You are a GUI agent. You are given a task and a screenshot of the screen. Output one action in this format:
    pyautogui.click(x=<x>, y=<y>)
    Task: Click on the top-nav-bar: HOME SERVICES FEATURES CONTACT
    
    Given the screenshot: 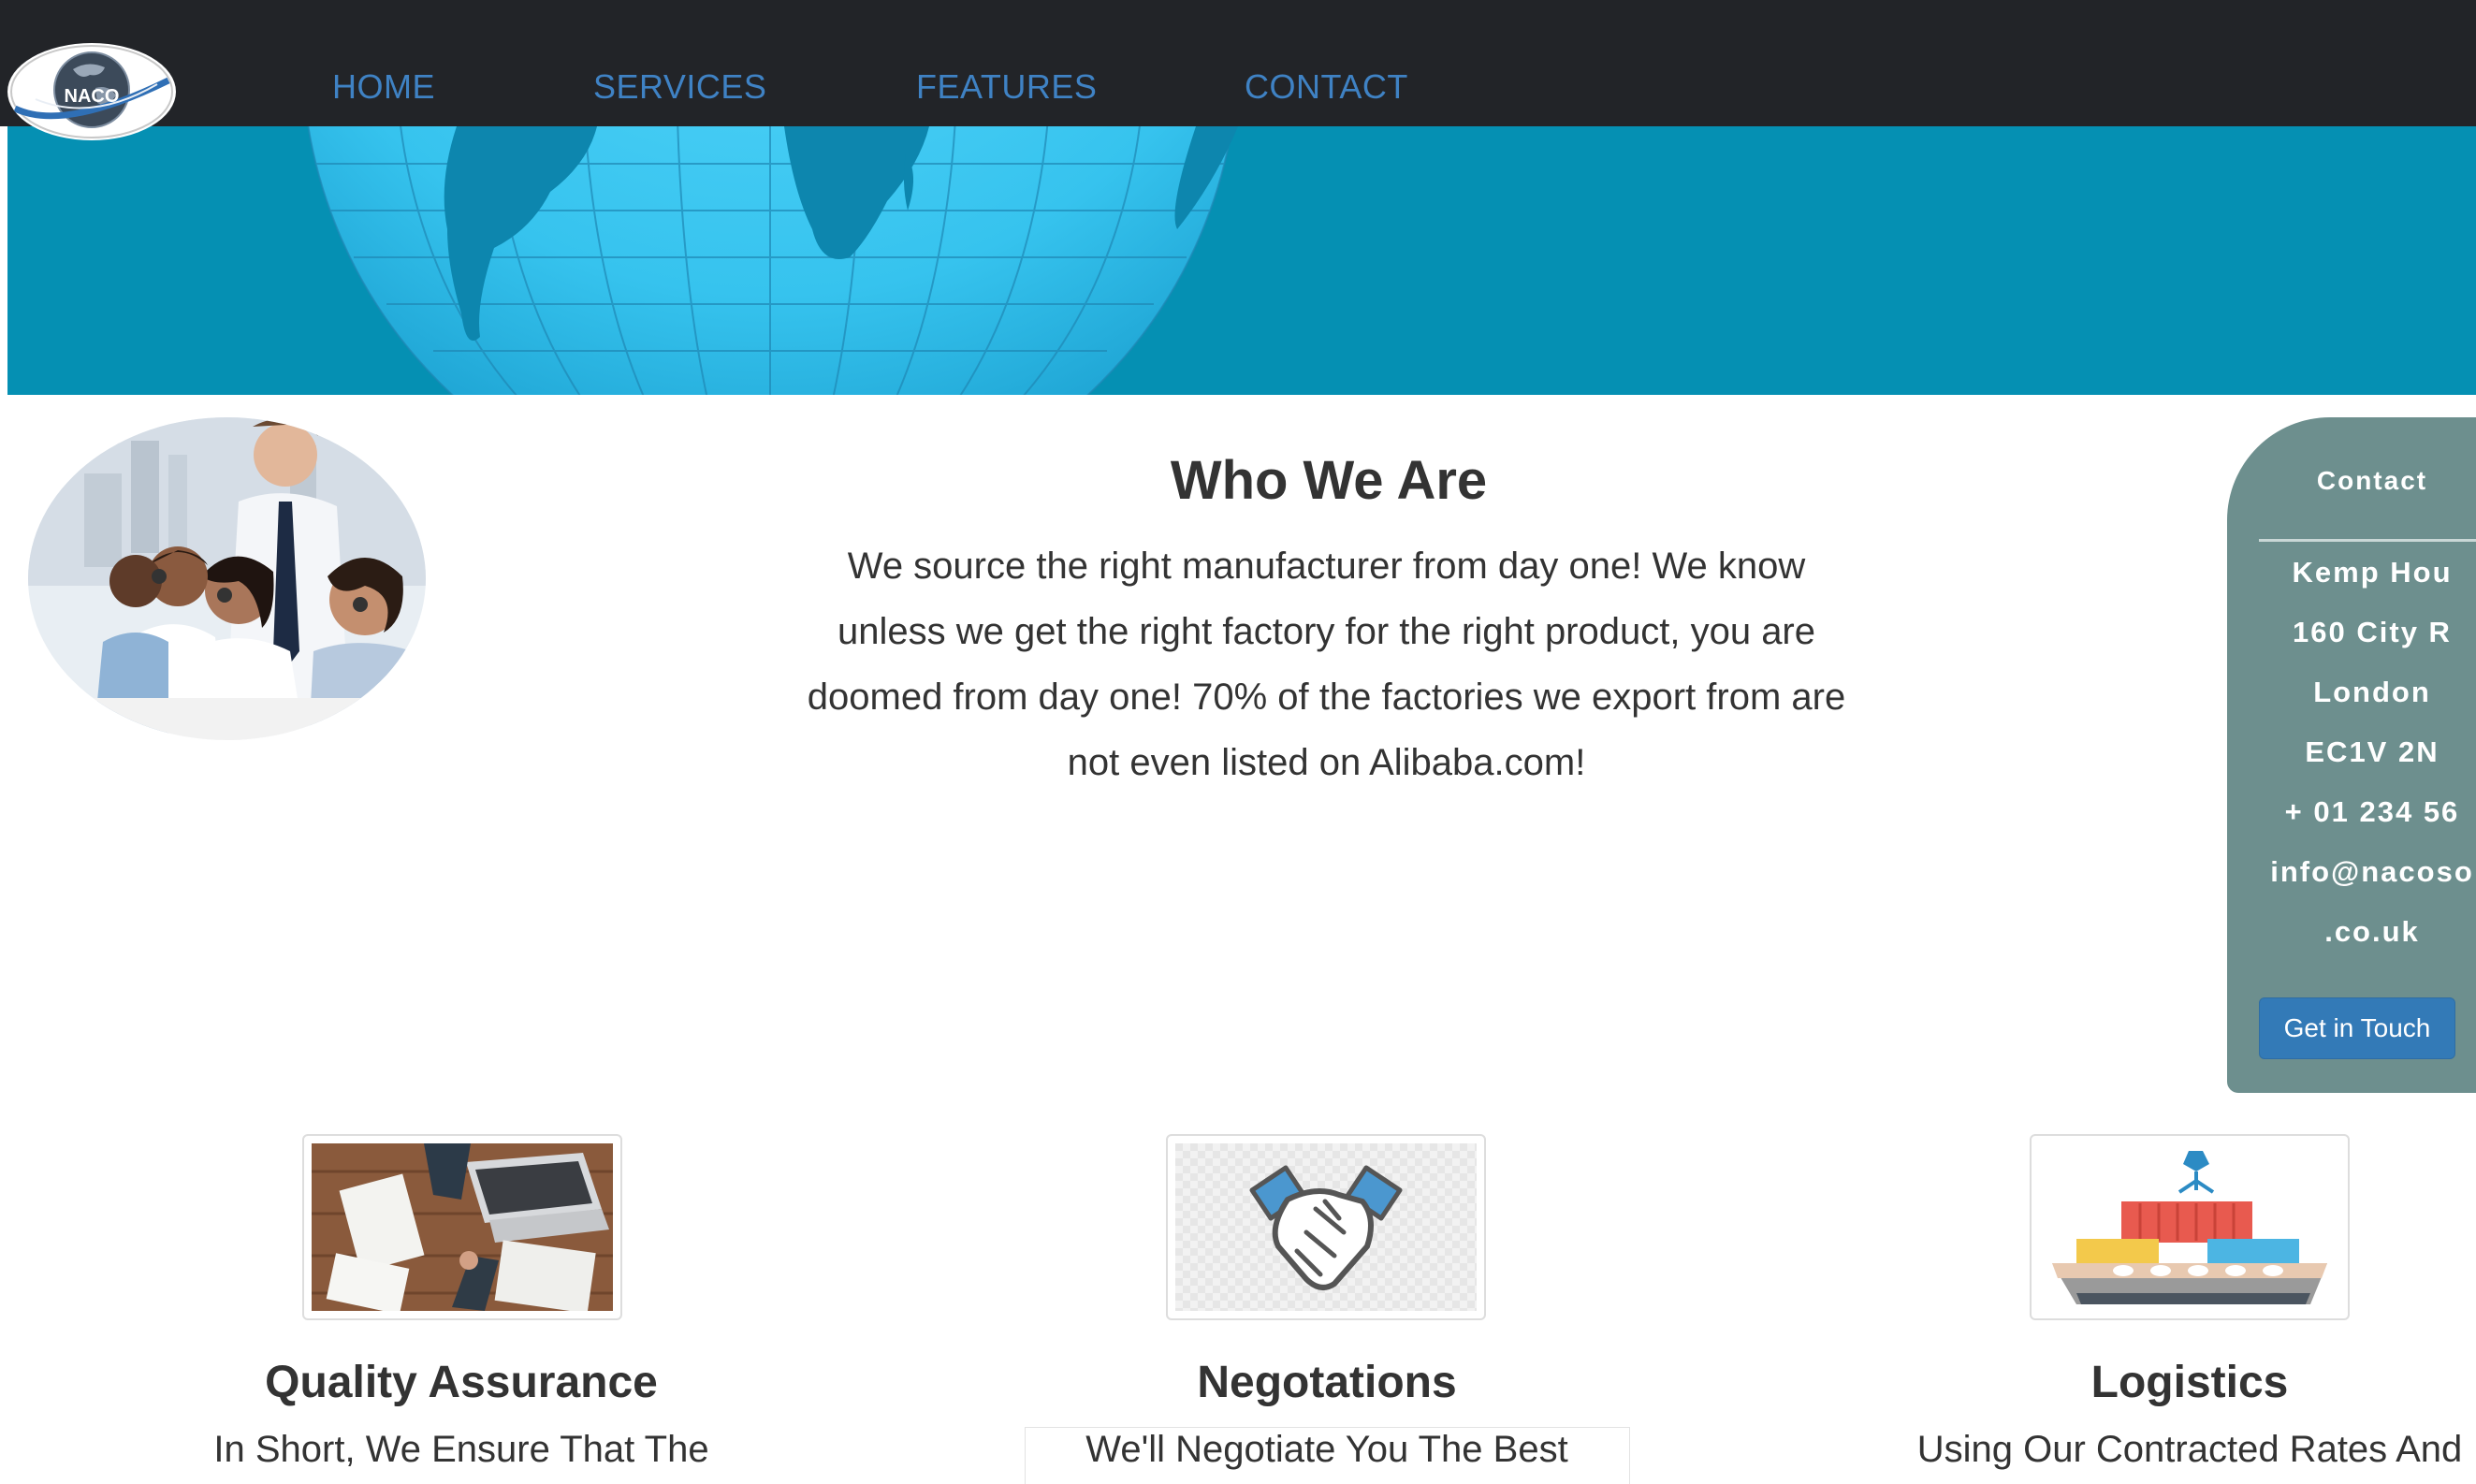 What is the action you would take?
    pyautogui.click(x=1238, y=63)
    